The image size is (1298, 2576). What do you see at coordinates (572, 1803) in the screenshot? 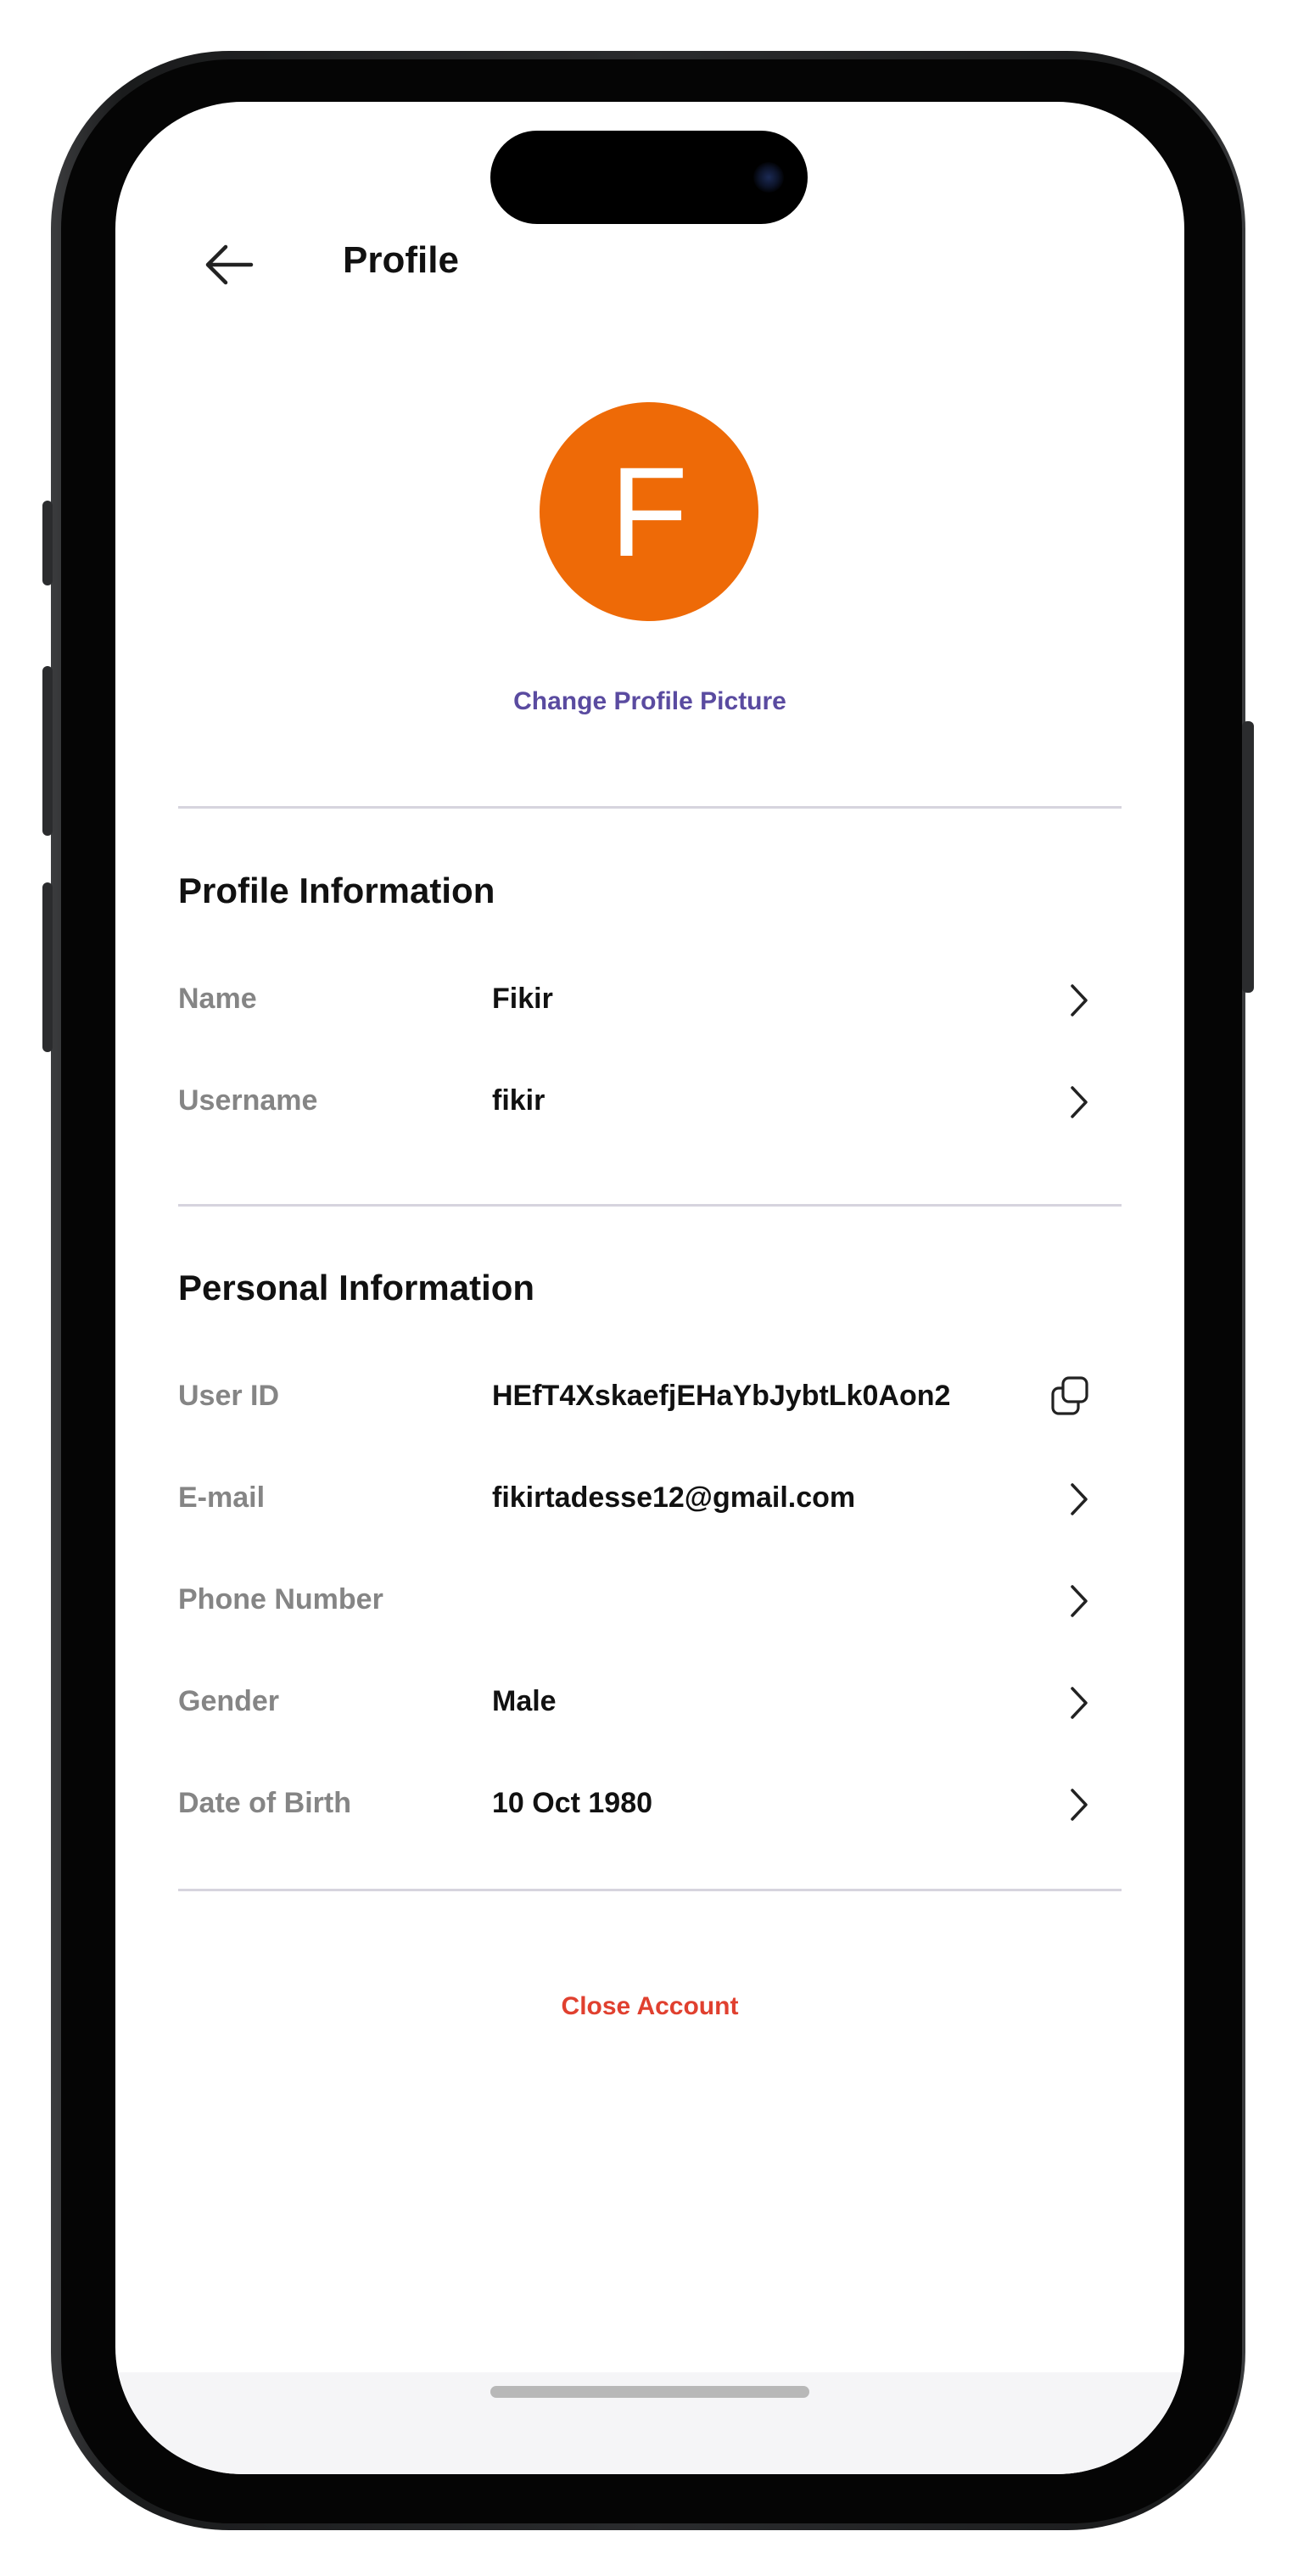
I see `row-value: 10 Oct 1980` at bounding box center [572, 1803].